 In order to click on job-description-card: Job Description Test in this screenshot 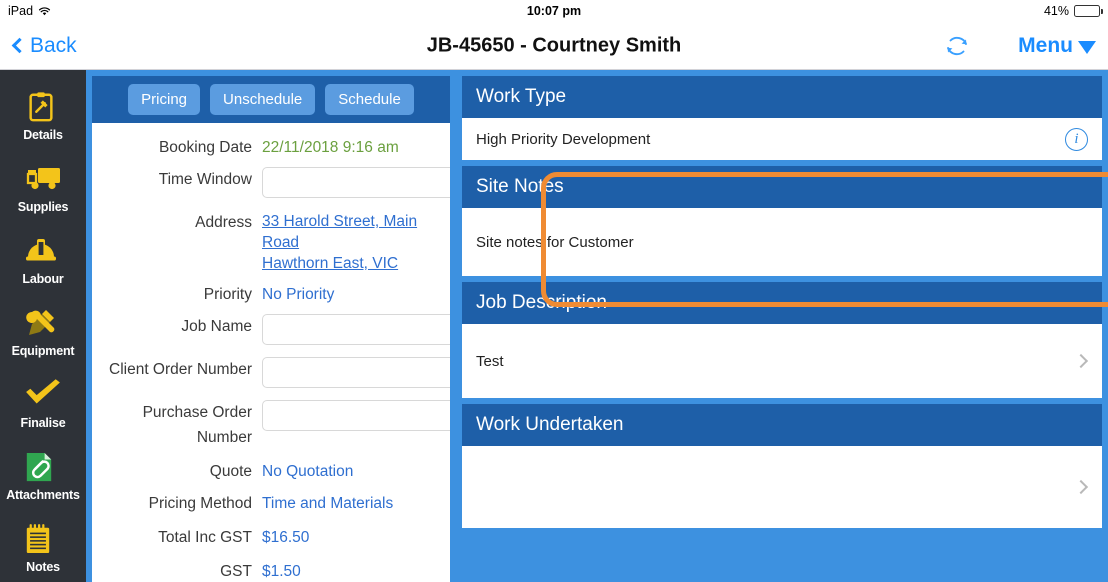, I will do `click(782, 340)`.